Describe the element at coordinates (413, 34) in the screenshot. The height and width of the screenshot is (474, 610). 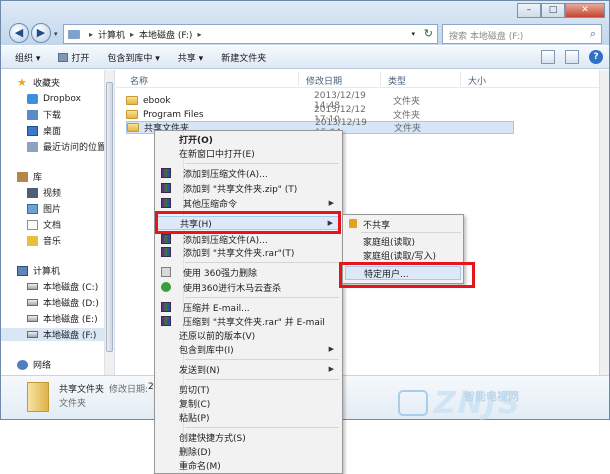
I see `address-dropdown-icon: ▾` at that location.